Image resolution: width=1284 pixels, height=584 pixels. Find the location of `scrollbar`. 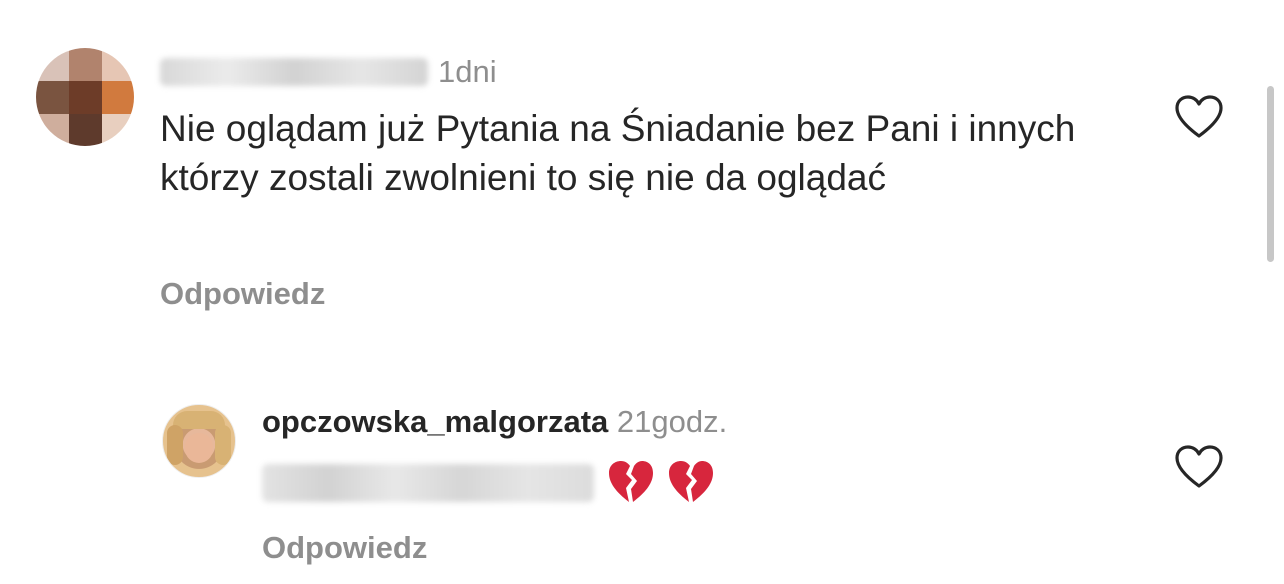

scrollbar is located at coordinates (1270, 174).